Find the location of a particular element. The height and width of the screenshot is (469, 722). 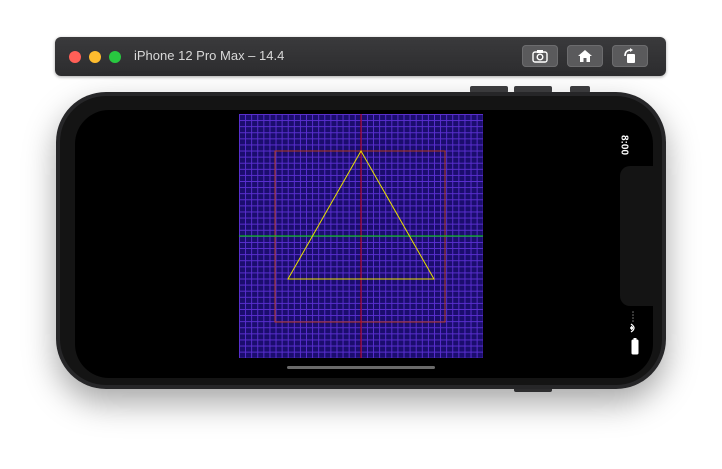

simulator-title-bar: iPhone 12 Pro Max – 14.4 is located at coordinates (360, 56).